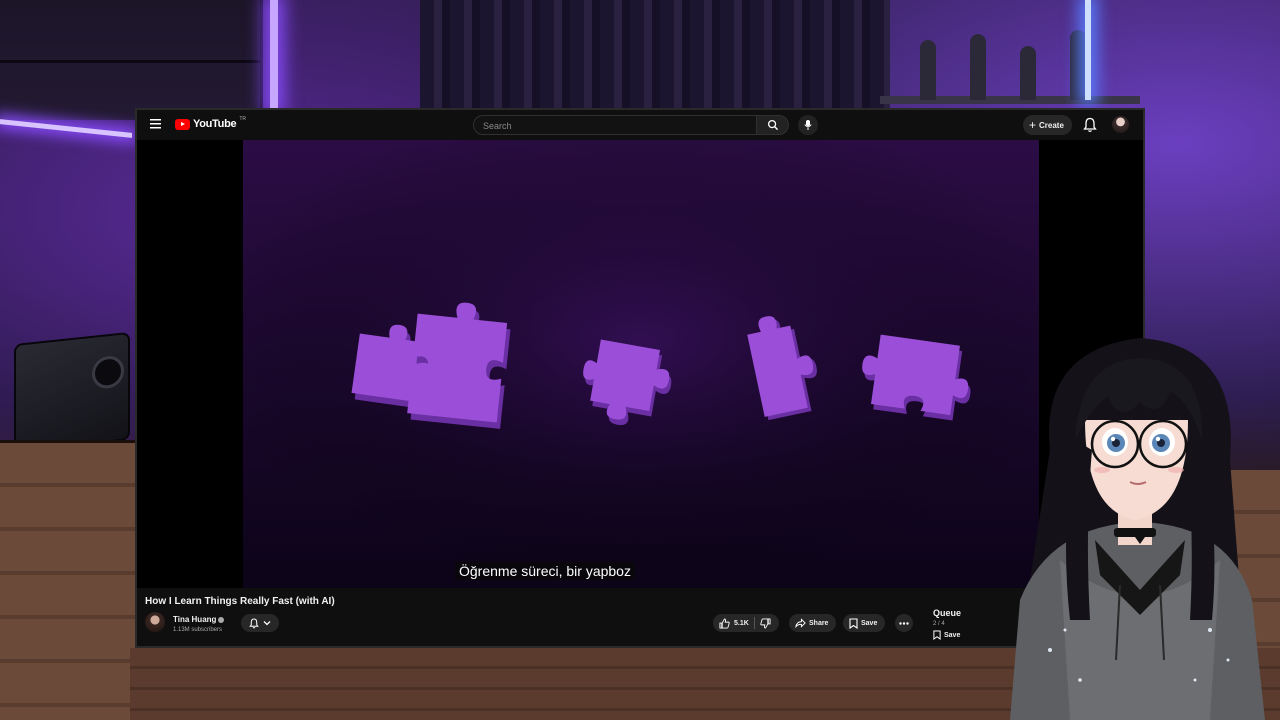 This screenshot has width=1280, height=720. What do you see at coordinates (182, 124) in the screenshot?
I see `youtube-play-icon` at bounding box center [182, 124].